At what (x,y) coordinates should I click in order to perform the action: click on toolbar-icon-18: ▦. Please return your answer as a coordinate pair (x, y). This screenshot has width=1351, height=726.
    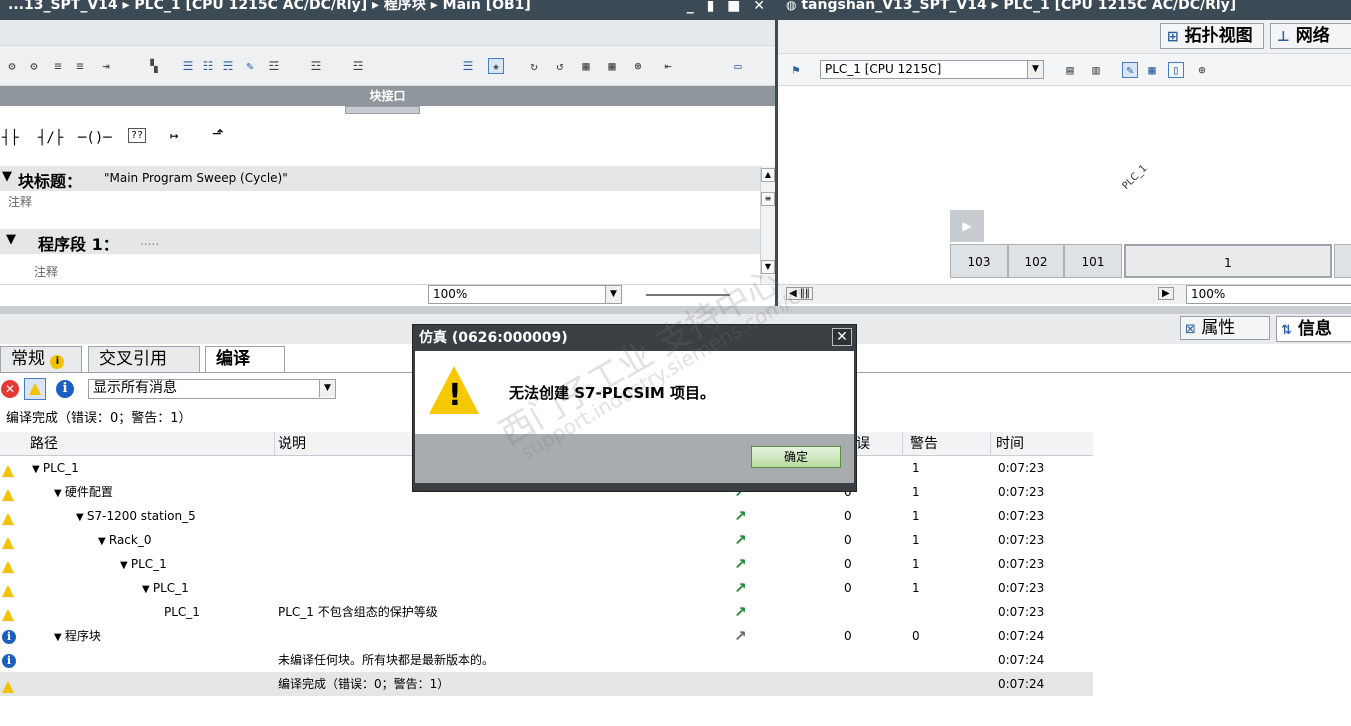
    Looking at the image, I should click on (612, 66).